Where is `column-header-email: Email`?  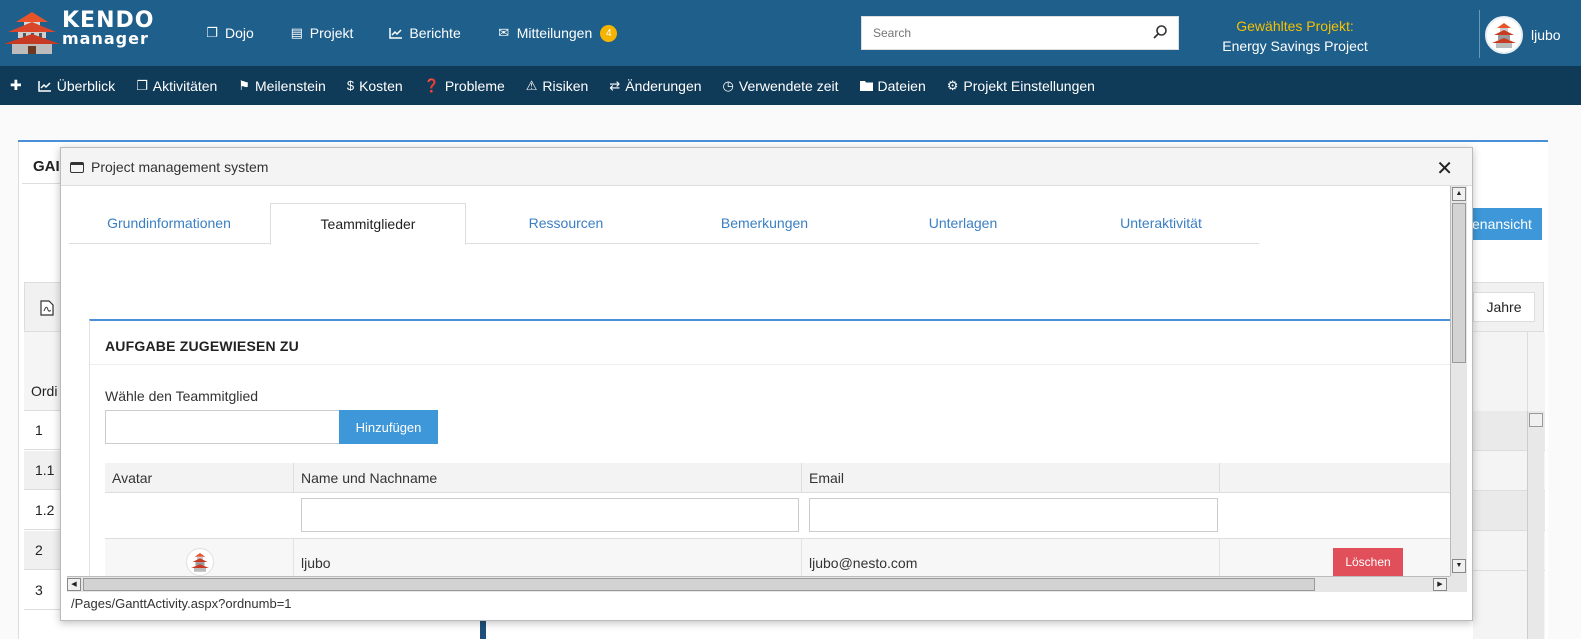 column-header-email: Email is located at coordinates (1011, 478).